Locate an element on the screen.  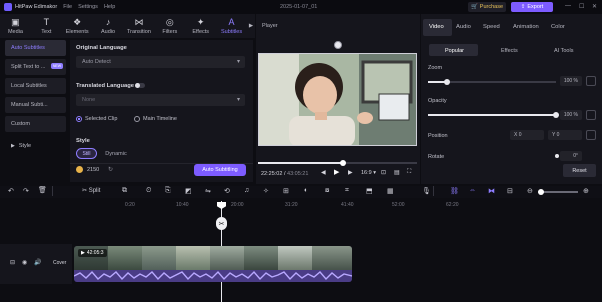
subtab-popular: Popular is located at coordinates (454, 51).